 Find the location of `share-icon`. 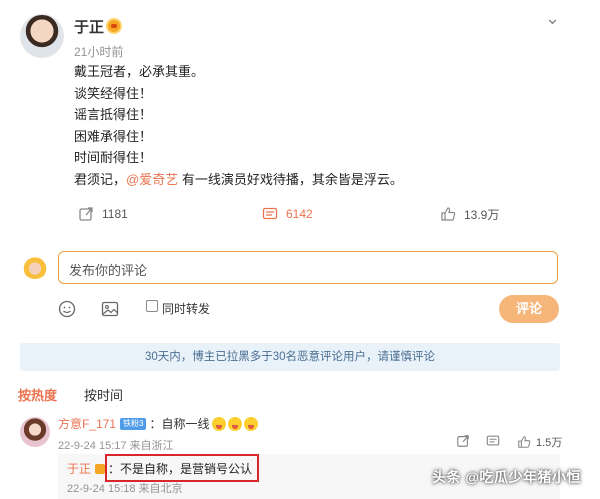

share-icon is located at coordinates (463, 441).